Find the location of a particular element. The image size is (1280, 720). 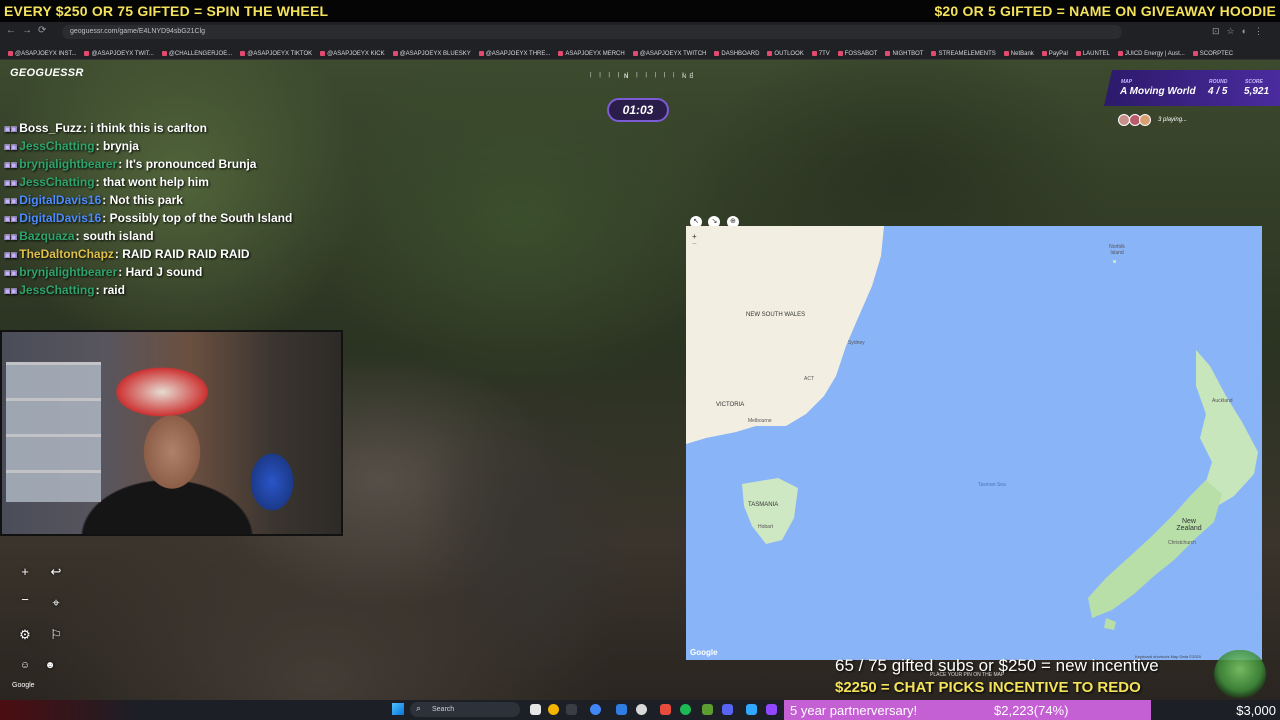

discord-icon is located at coordinates (727, 709).